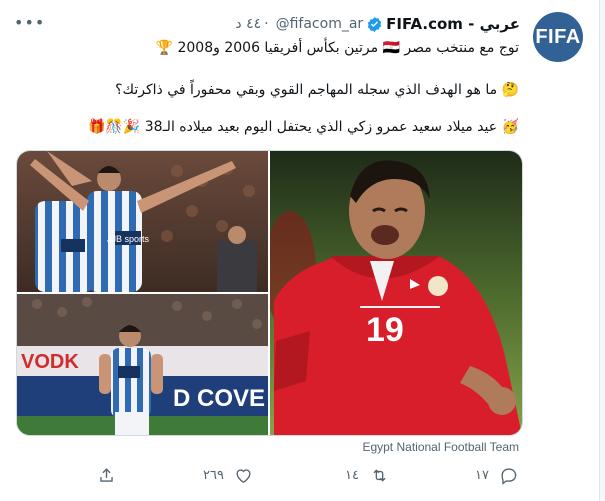 The width and height of the screenshot is (605, 501). What do you see at coordinates (496, 475) in the screenshot?
I see `reply-action: ١٧` at bounding box center [496, 475].